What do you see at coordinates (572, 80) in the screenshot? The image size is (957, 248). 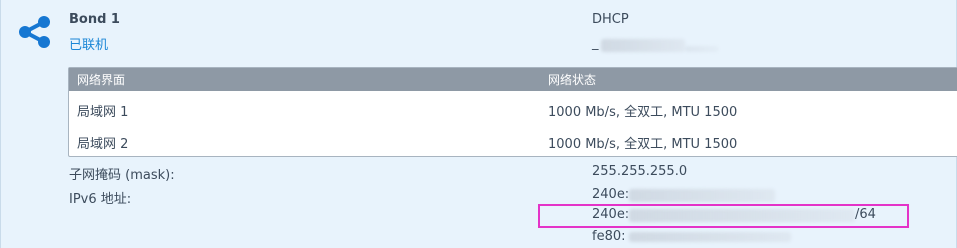 I see `column-header-status: 网络状态` at bounding box center [572, 80].